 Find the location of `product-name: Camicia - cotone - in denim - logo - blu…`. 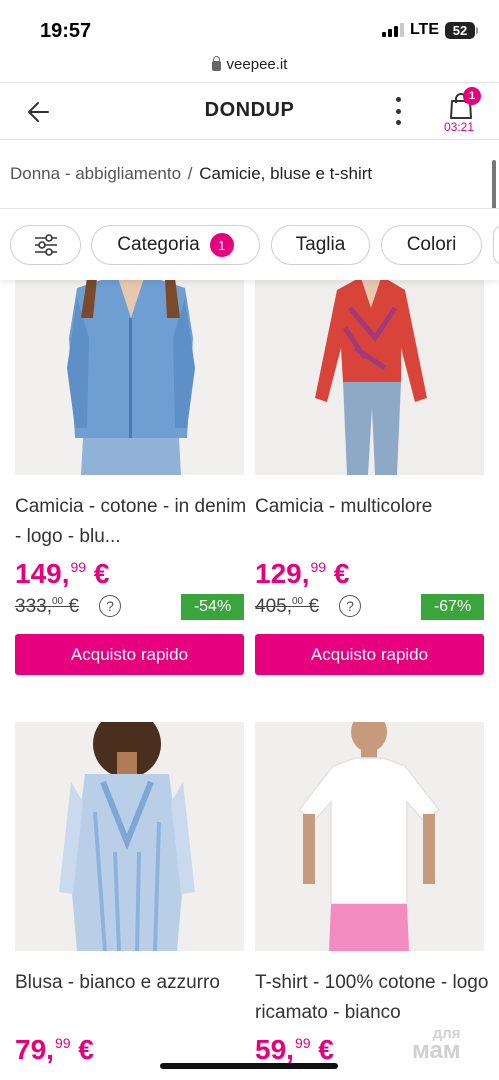

product-name: Camicia - cotone - in denim - logo - blu… is located at coordinates (135, 522).